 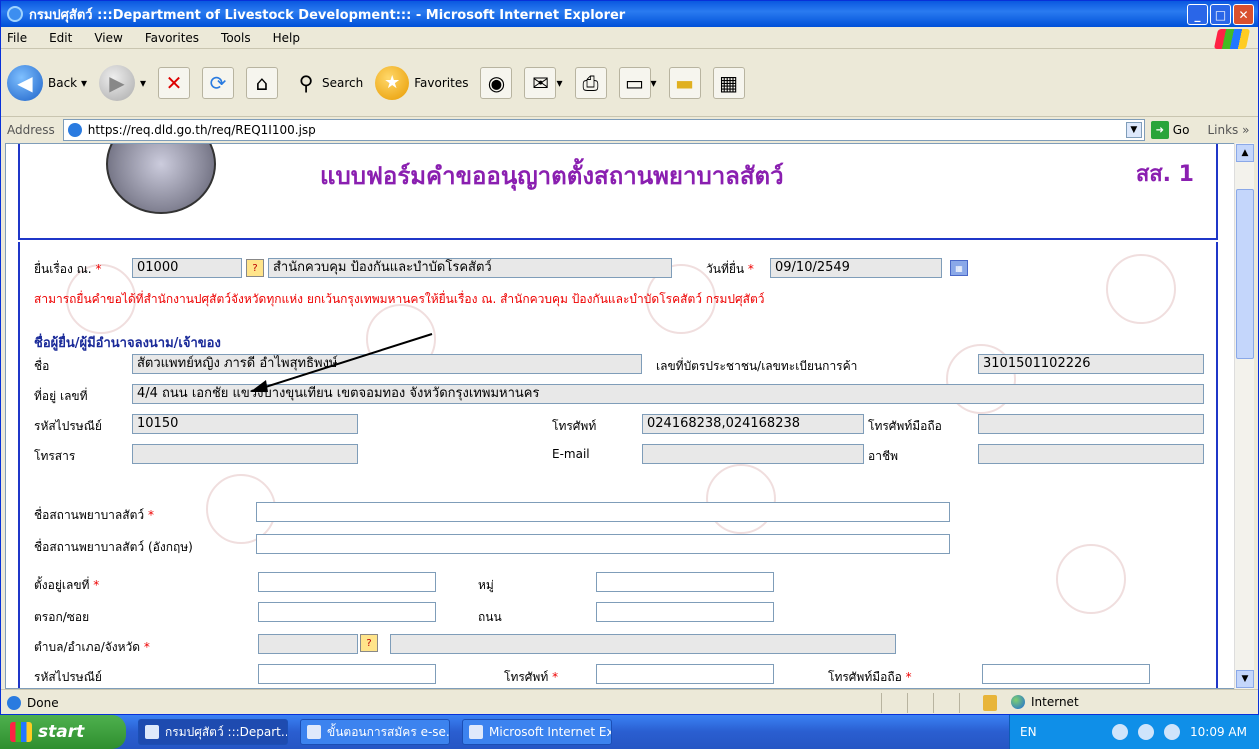 I want to click on postal-label: รหัสไปรษณีย์, so click(x=68, y=426).